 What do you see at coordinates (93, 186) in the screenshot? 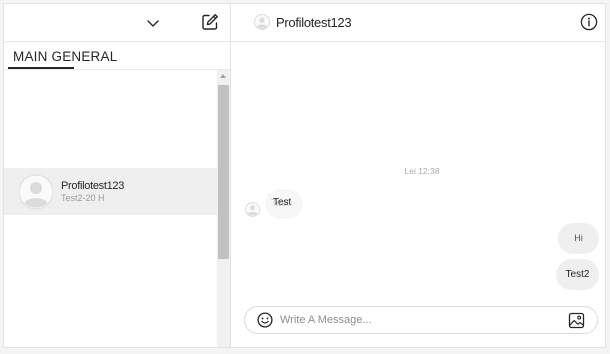
I see `conversation-name: Profilotest123` at bounding box center [93, 186].